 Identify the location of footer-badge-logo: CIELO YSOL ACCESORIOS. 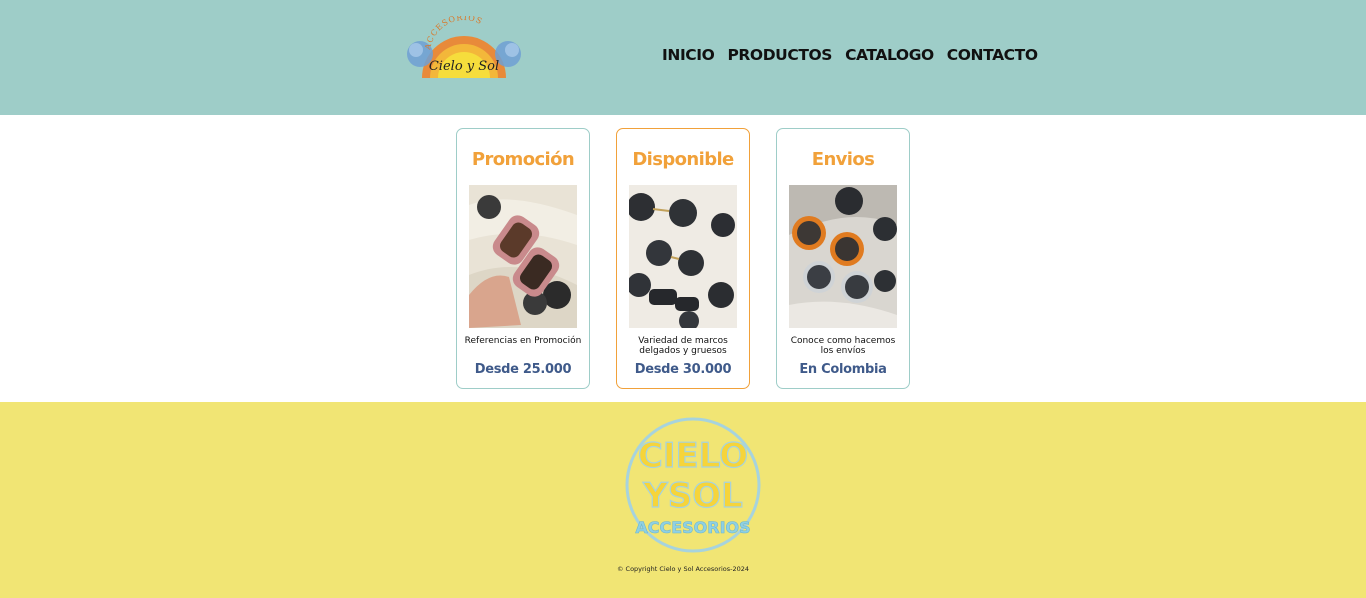
(693, 485).